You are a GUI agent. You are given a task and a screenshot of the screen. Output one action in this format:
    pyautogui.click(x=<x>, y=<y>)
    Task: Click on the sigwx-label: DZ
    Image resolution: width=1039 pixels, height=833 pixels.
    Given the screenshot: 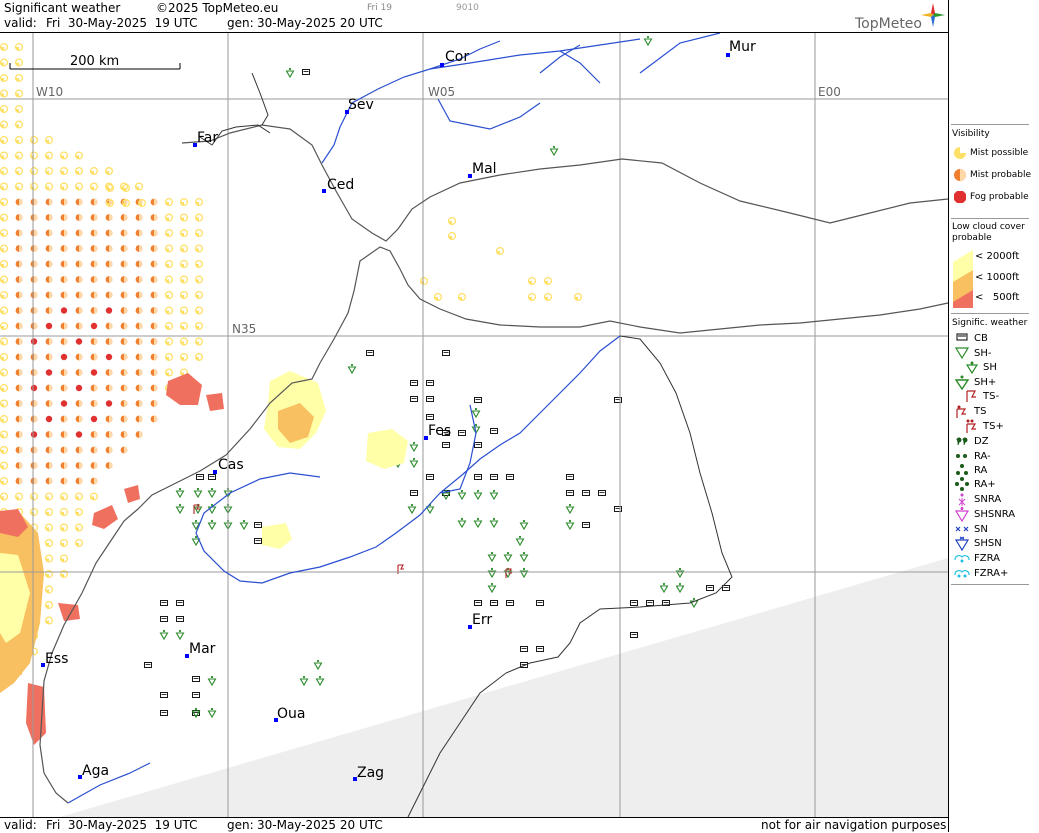 What is the action you would take?
    pyautogui.click(x=981, y=441)
    